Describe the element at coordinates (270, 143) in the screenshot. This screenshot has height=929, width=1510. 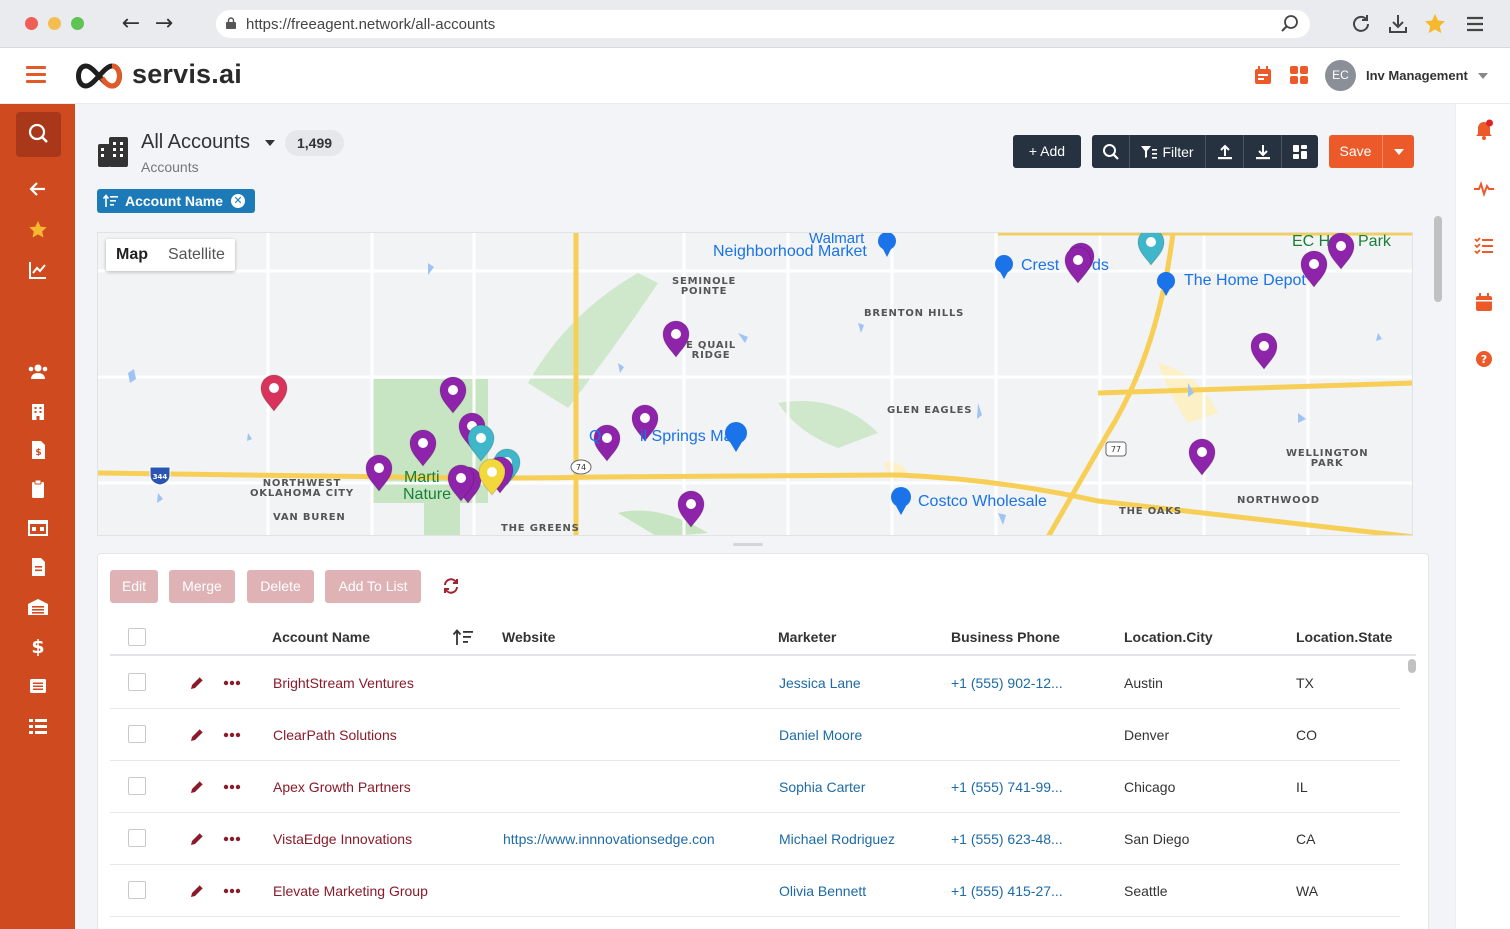
I see `chevron-down-icon` at that location.